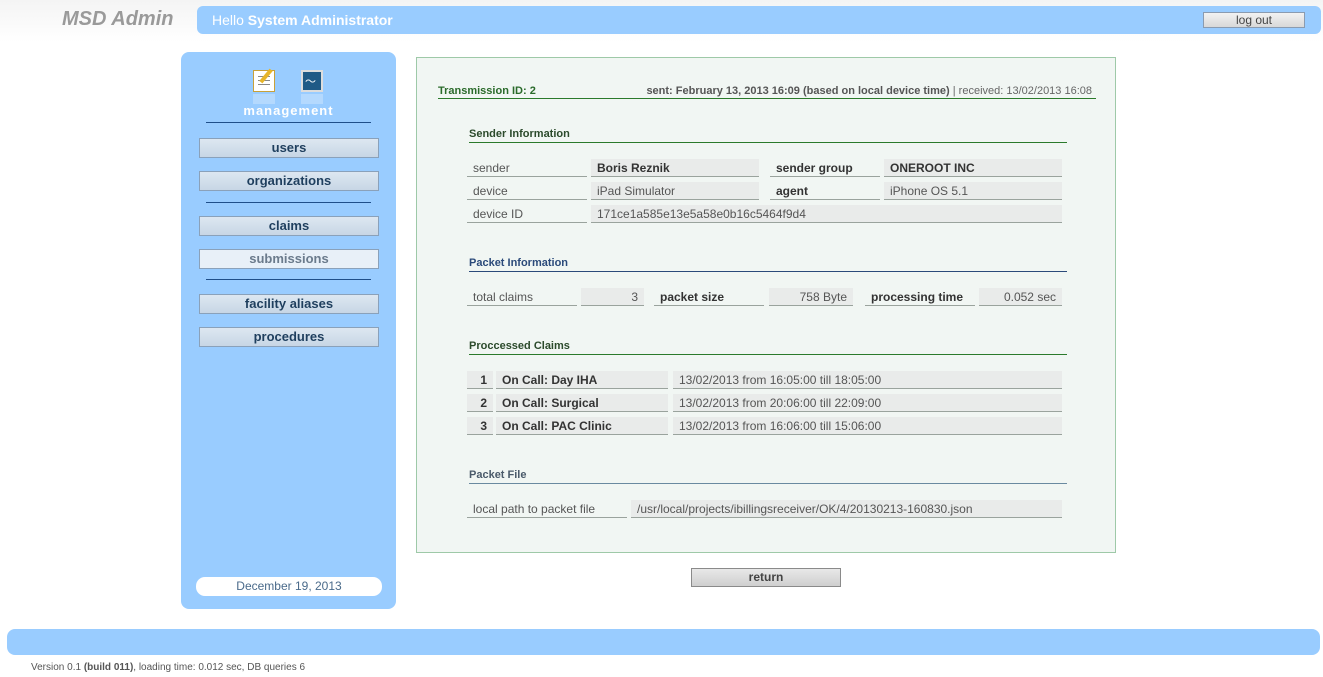 The height and width of the screenshot is (677, 1323). What do you see at coordinates (527, 191) in the screenshot?
I see `device-label: device` at bounding box center [527, 191].